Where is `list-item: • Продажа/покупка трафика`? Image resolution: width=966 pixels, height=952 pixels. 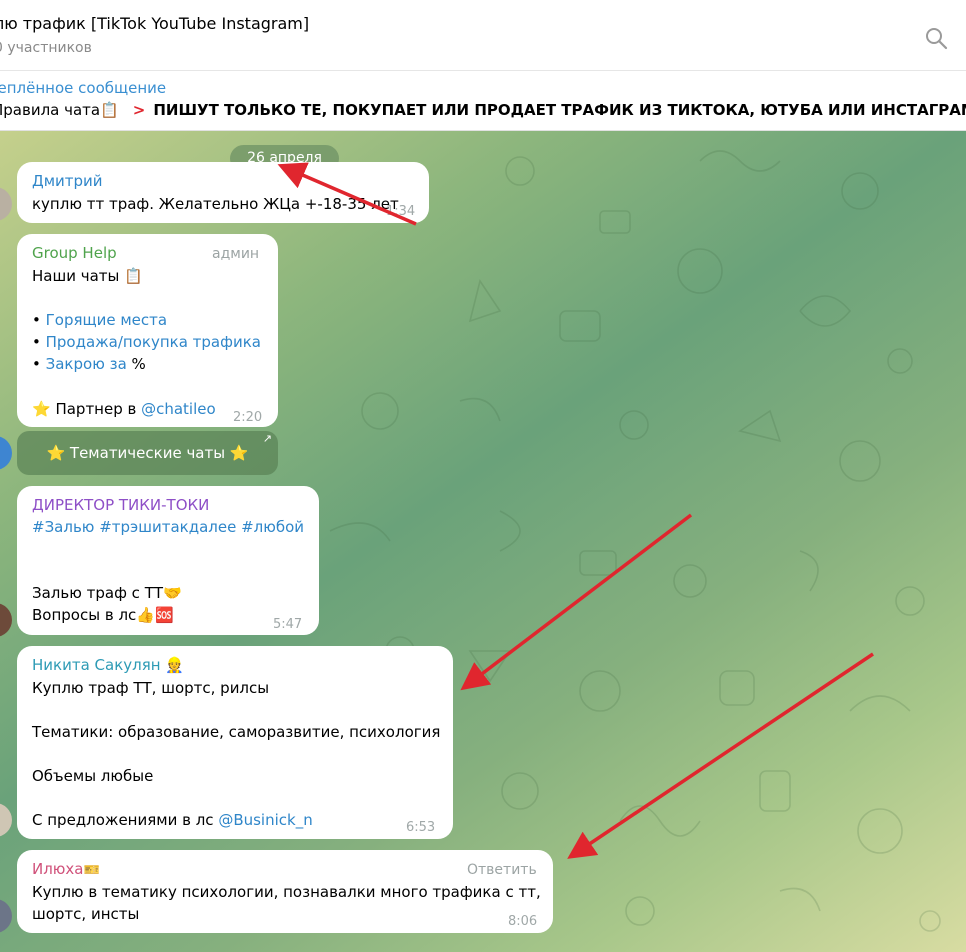 list-item: • Продажа/покупка трафика is located at coordinates (146, 342).